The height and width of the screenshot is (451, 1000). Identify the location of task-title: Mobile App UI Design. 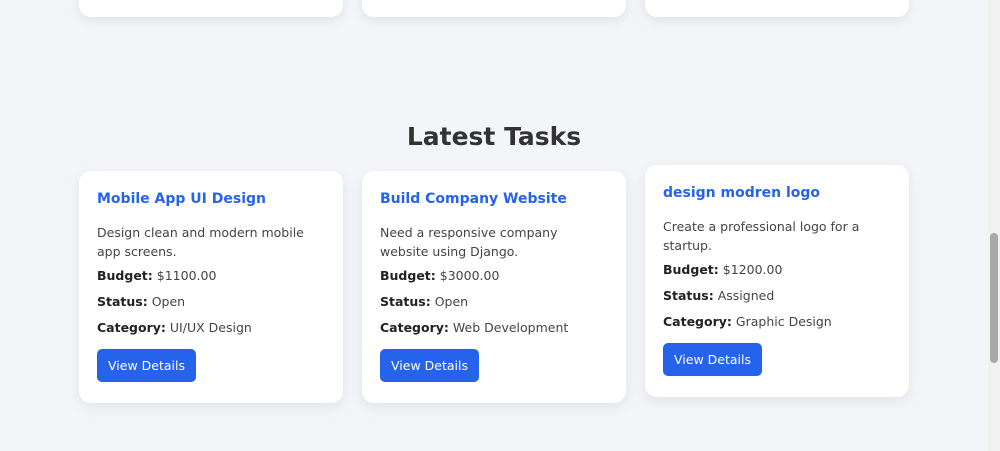
(211, 199).